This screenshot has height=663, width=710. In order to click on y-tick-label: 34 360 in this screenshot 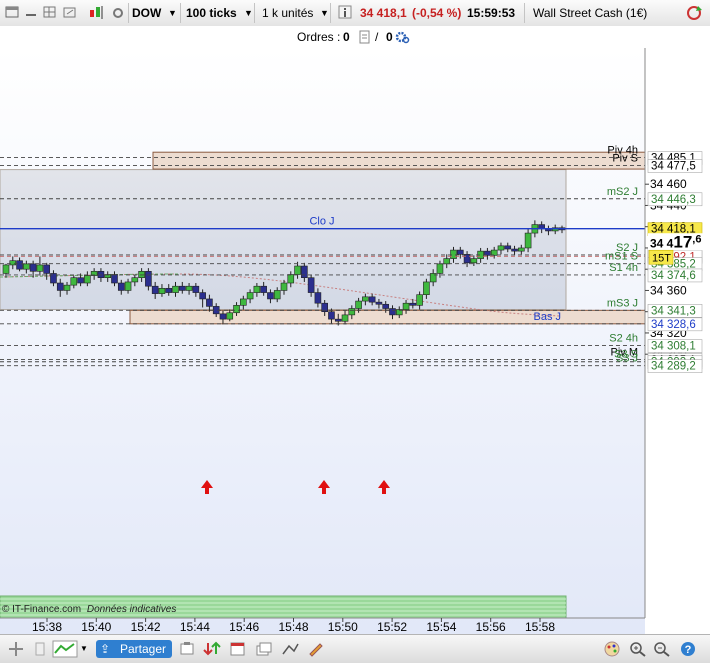, I will do `click(668, 290)`.